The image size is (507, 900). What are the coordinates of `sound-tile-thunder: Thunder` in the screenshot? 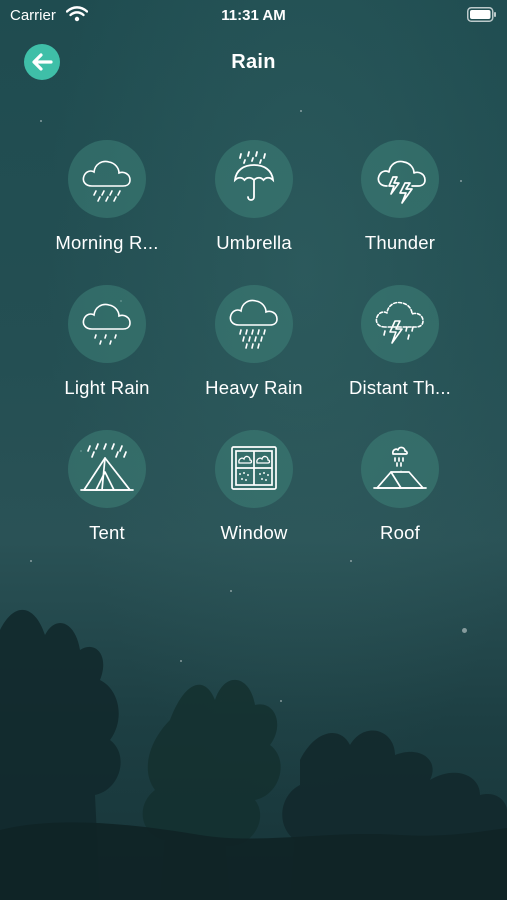 It's located at (400, 205).